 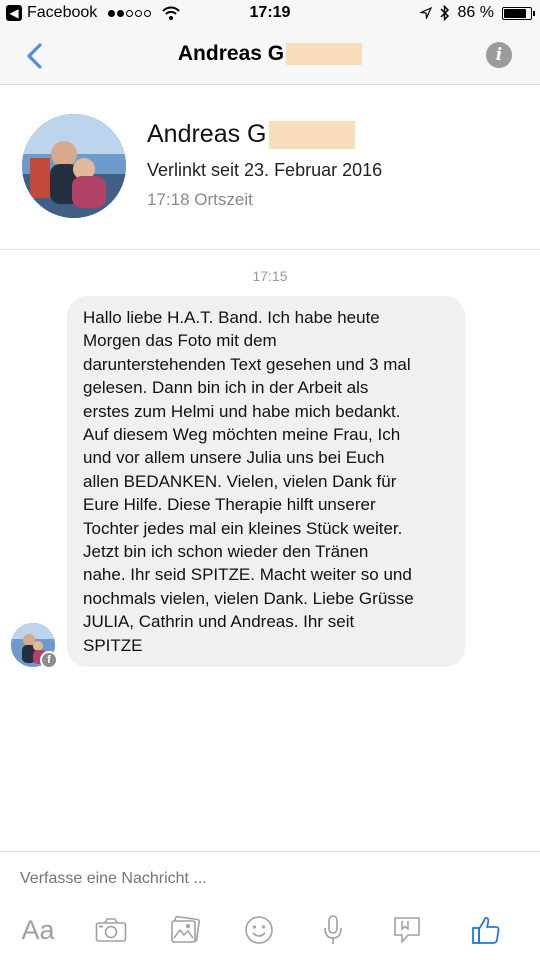 What do you see at coordinates (259, 930) in the screenshot?
I see `emoji-icon` at bounding box center [259, 930].